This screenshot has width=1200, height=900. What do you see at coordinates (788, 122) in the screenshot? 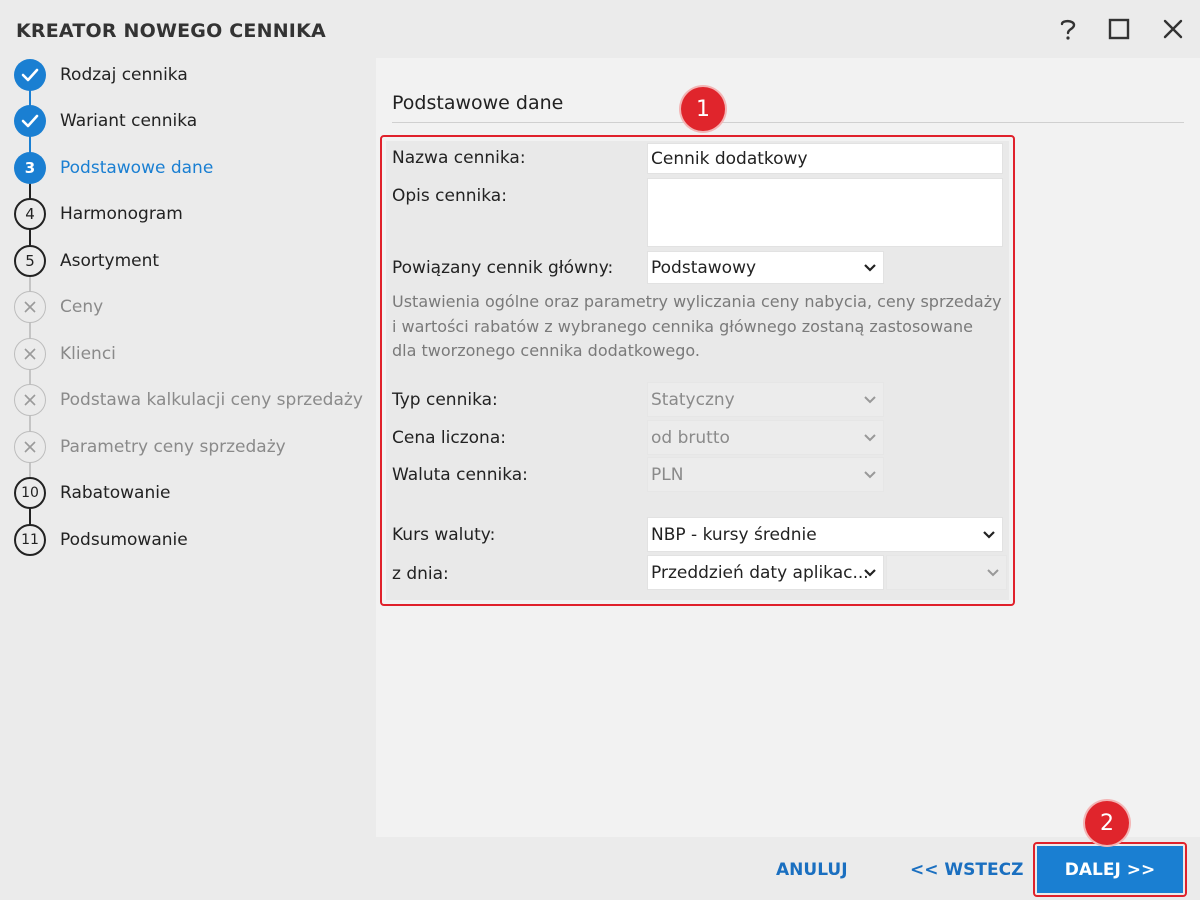
I see `section-divider` at bounding box center [788, 122].